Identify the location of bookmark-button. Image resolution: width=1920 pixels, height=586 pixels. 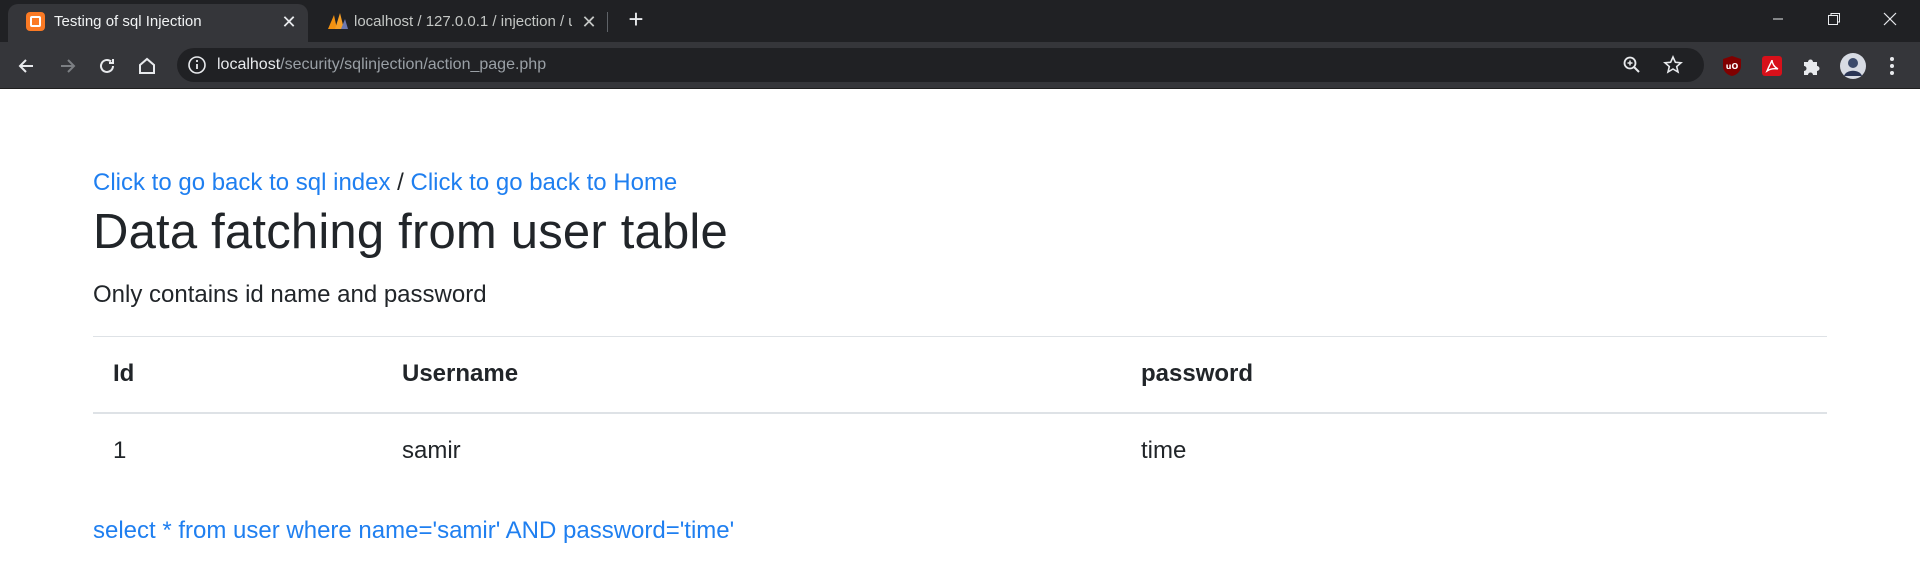
(1673, 65).